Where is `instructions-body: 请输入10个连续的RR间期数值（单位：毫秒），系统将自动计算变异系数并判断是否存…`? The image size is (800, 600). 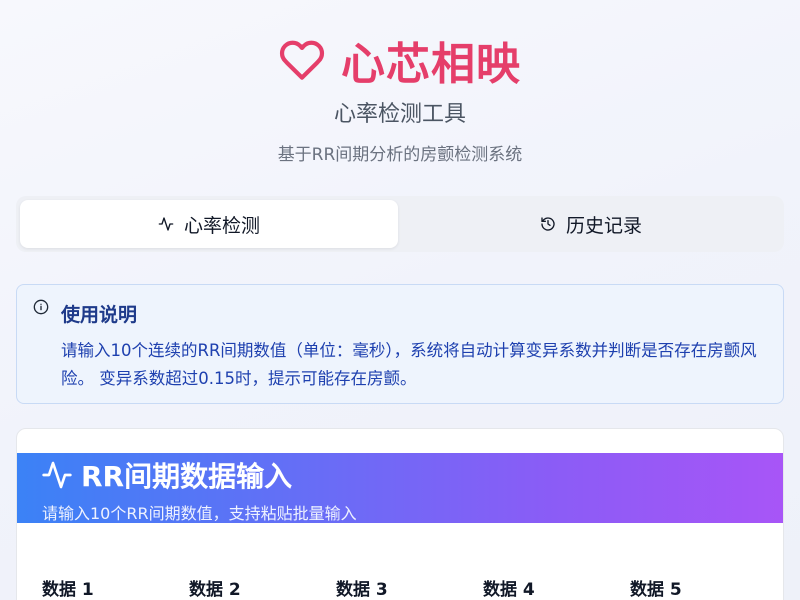 instructions-body: 请输入10个连续的RR间期数值（单位：毫秒），系统将自动计算变异系数并判断是否存… is located at coordinates (409, 364).